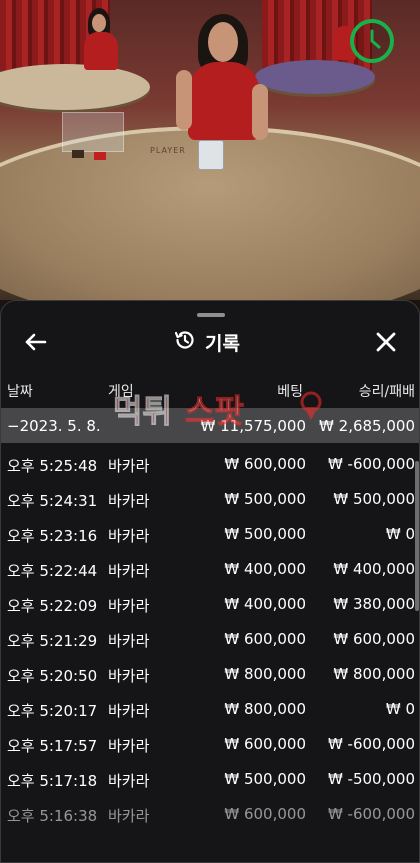  What do you see at coordinates (210, 709) in the screenshot?
I see `table-row: 오후 5:20:17 바카라 ₩ 800,000 ₩ 0` at bounding box center [210, 709].